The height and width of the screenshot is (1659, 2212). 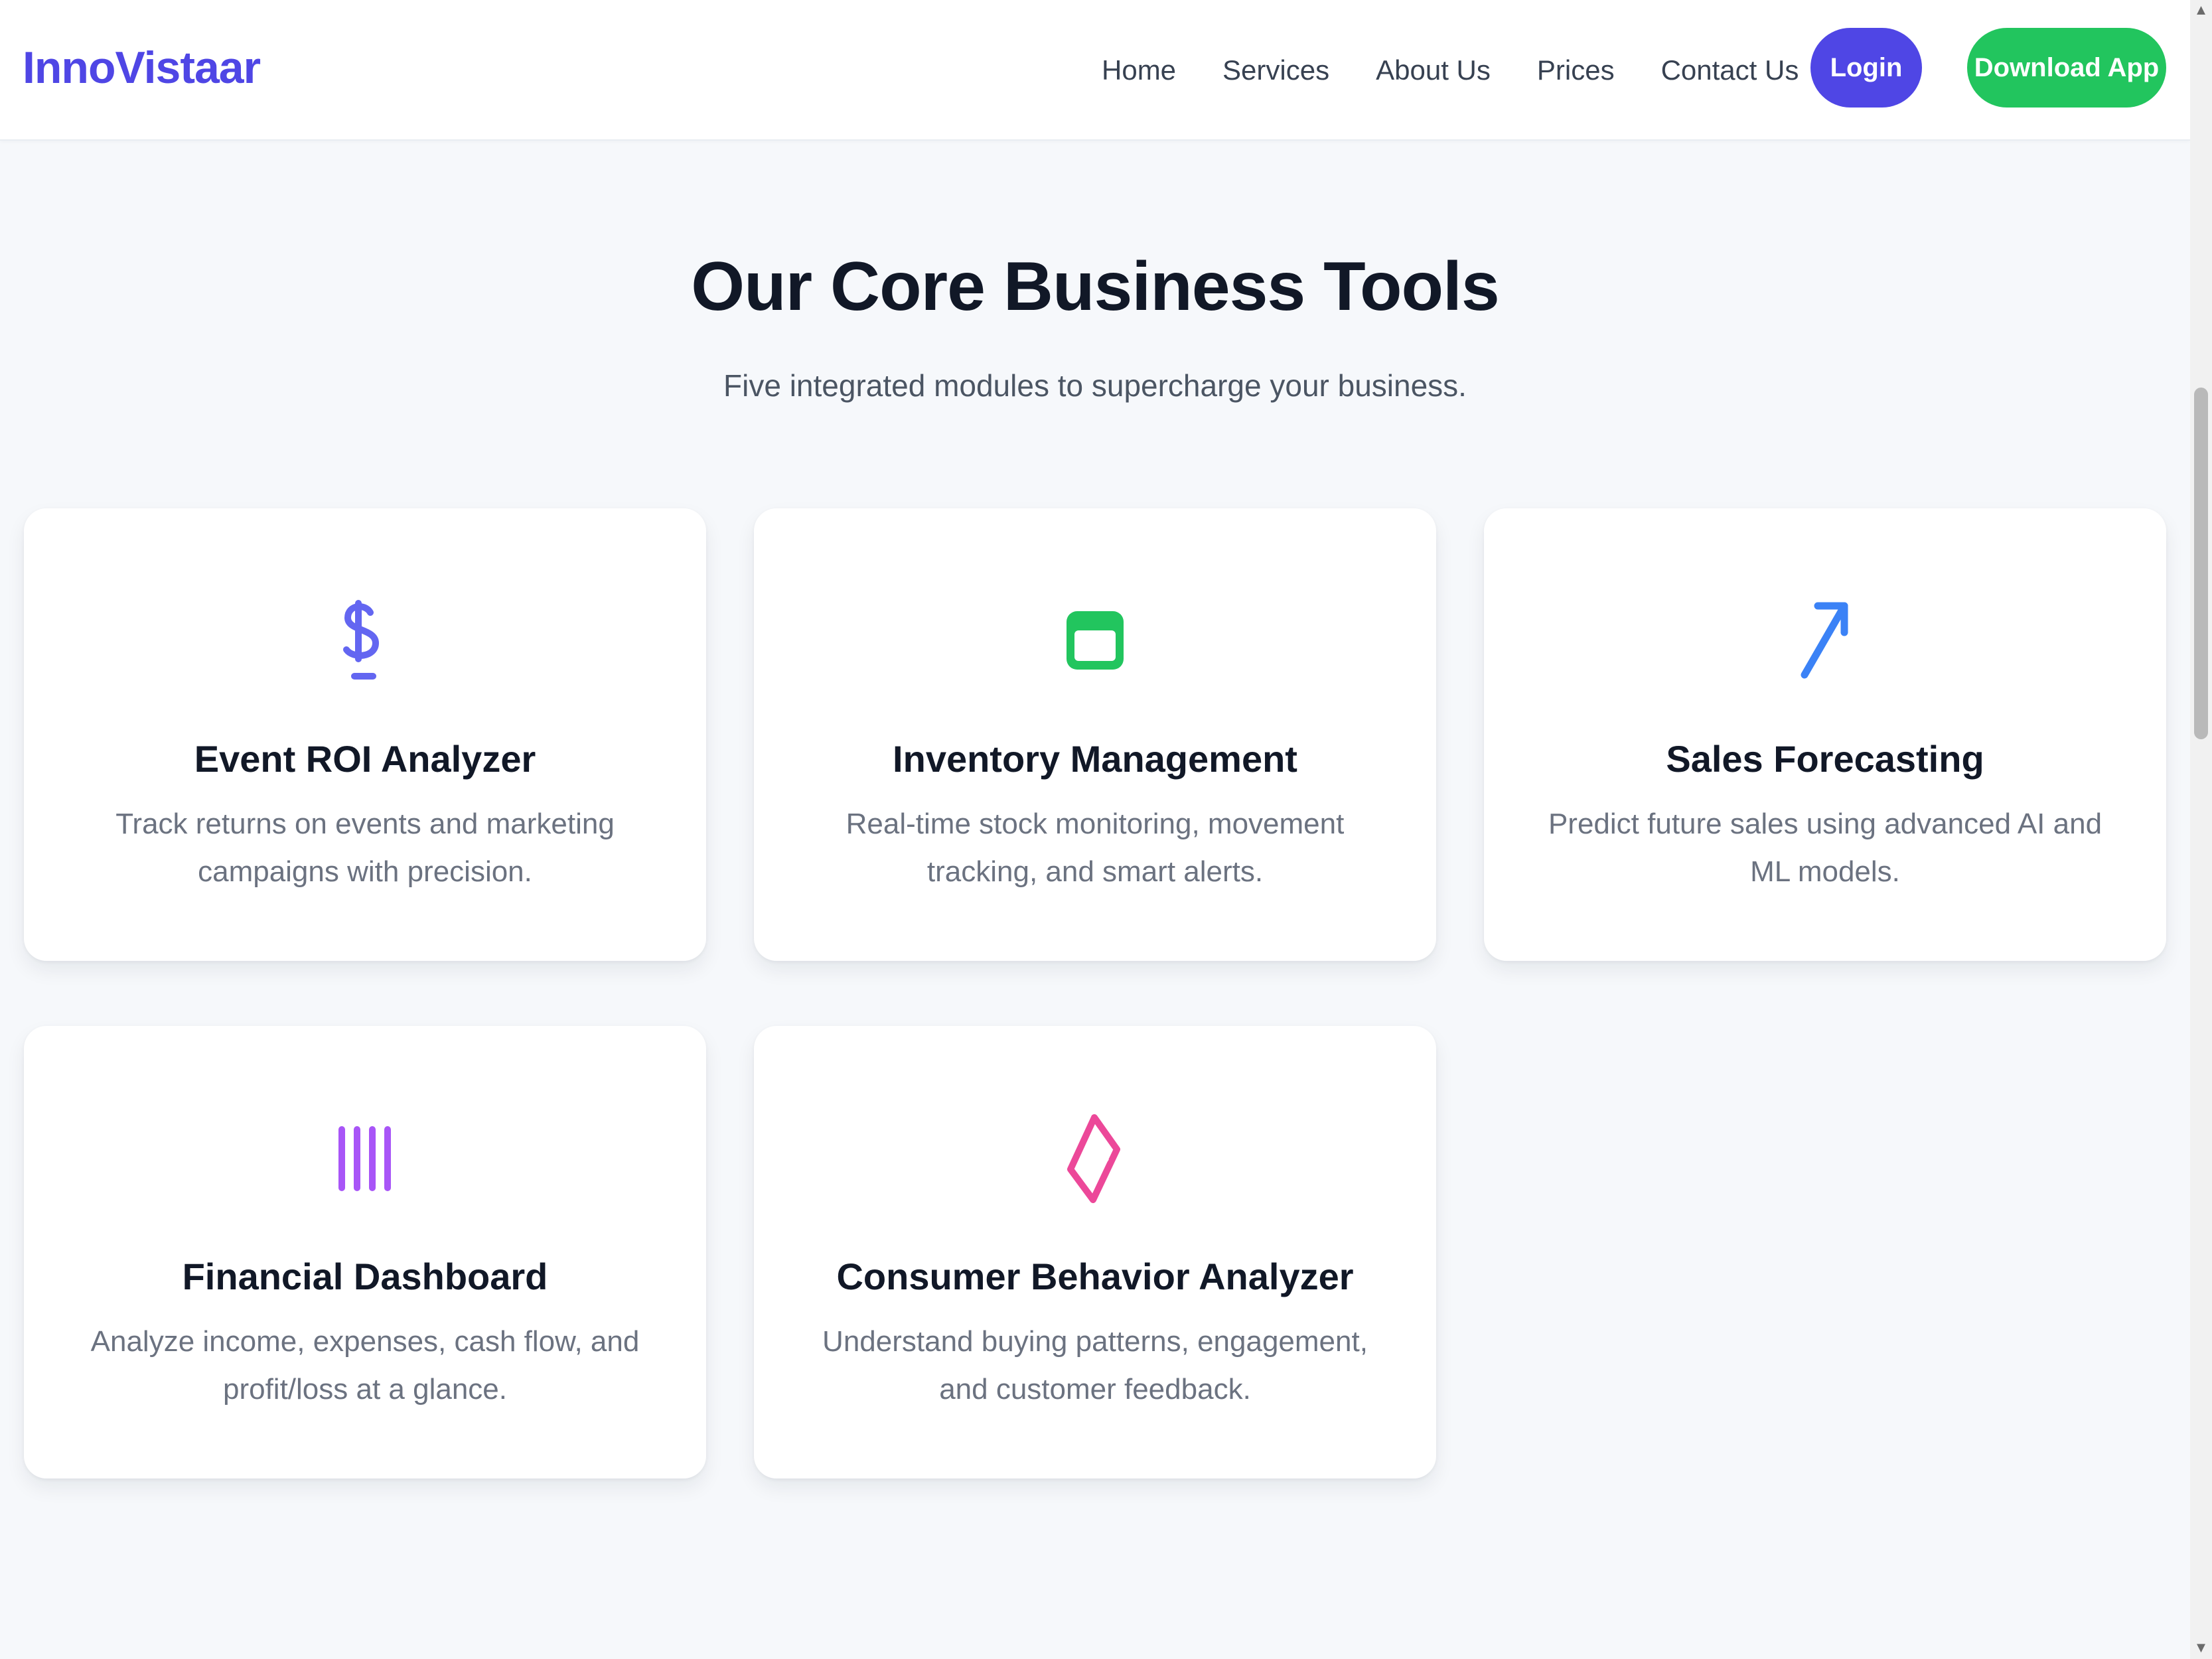 I want to click on vertical-scrollbar: ▲ ▼, so click(x=2201, y=829).